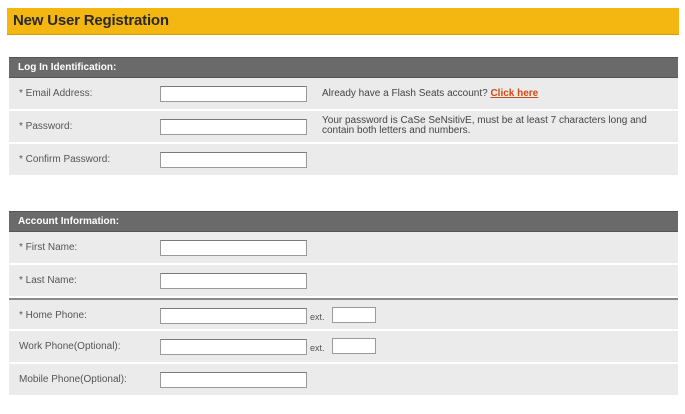  Describe the element at coordinates (343, 281) in the screenshot. I see `last-name-row: * Last Name:` at that location.